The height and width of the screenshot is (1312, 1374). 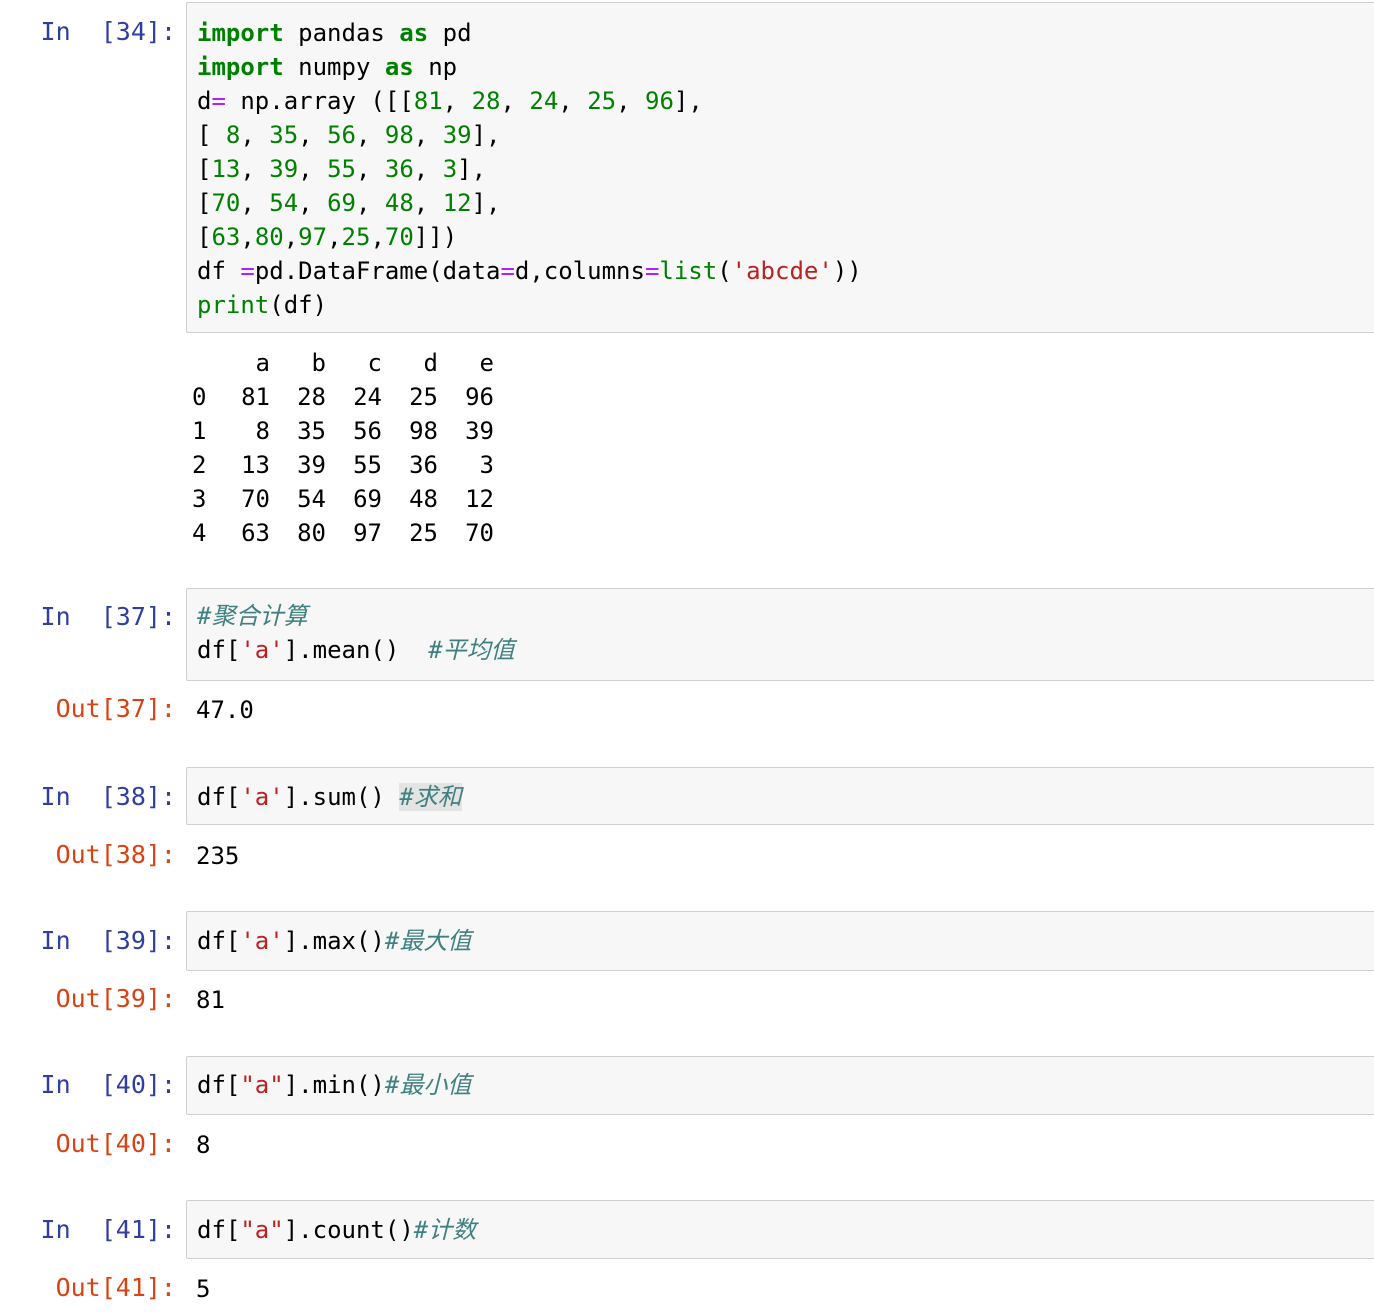 What do you see at coordinates (367, 431) in the screenshot?
I see `table-cell: 56` at bounding box center [367, 431].